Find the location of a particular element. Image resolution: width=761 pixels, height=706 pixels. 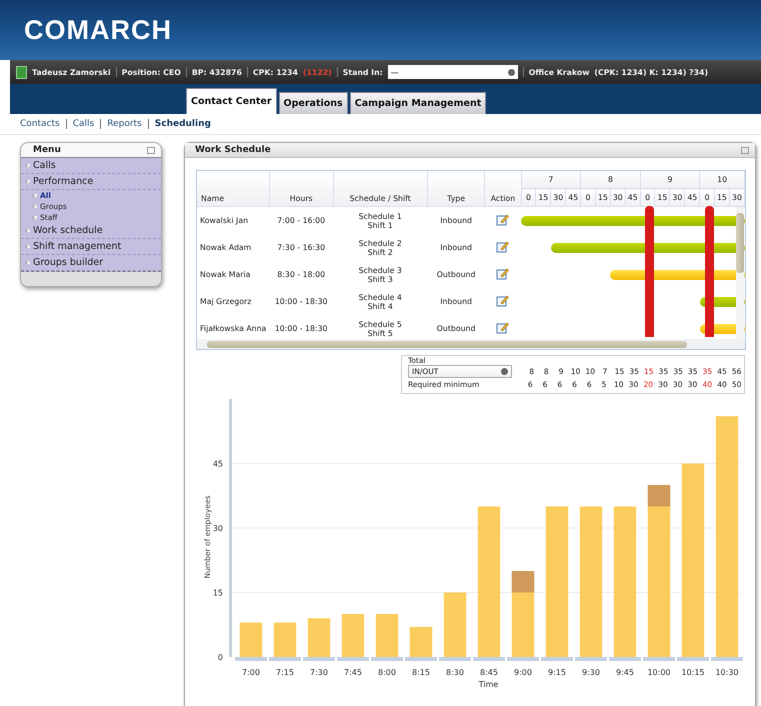

tick-label: 8:45 is located at coordinates (489, 672).